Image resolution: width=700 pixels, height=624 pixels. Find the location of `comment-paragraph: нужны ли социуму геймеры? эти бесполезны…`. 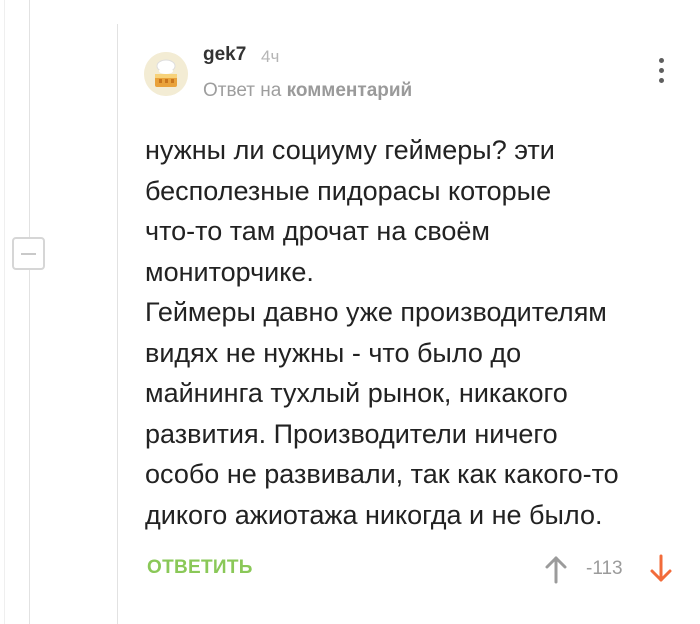

comment-paragraph: нужны ли социуму геймеры? эти бесполезны… is located at coordinates (350, 211).